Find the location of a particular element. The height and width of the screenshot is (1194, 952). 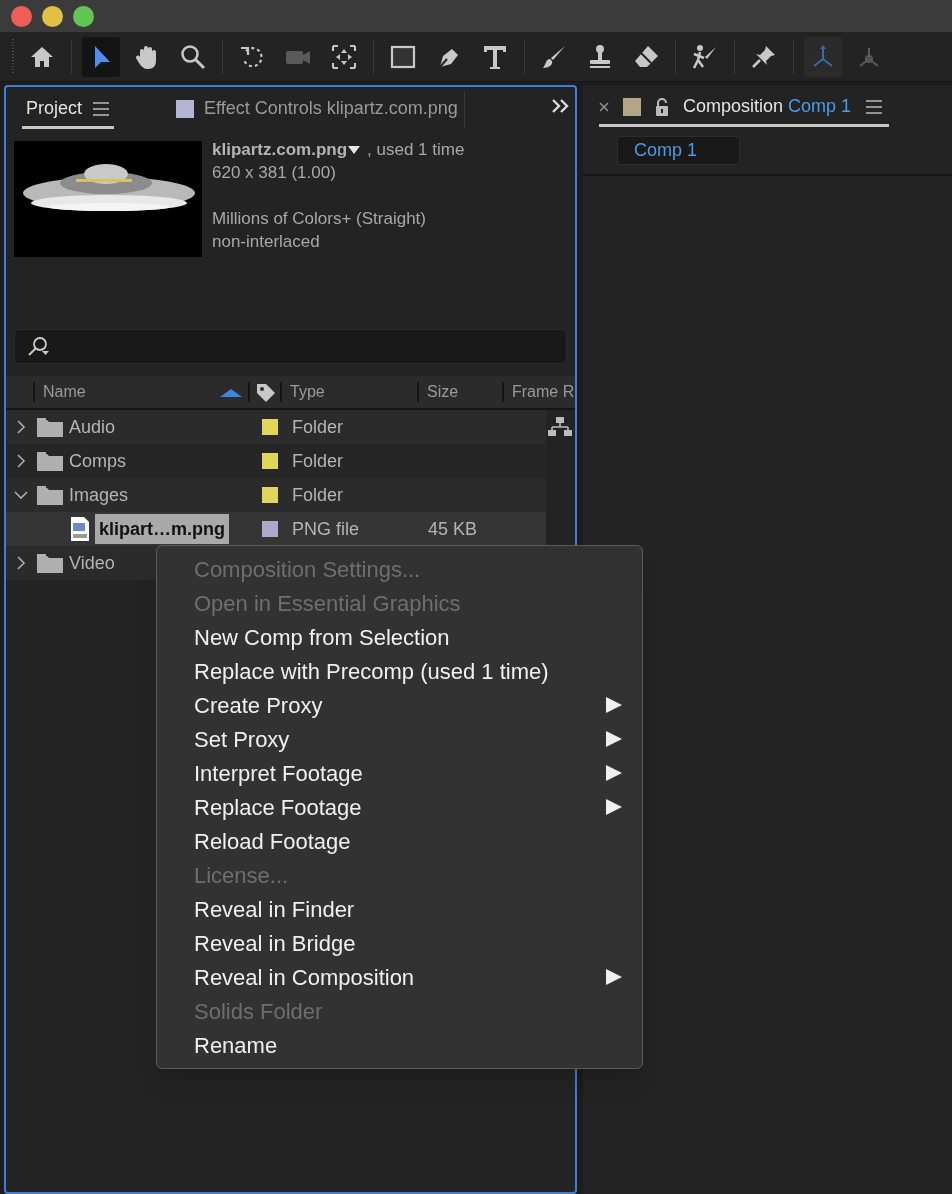

list-row: Audio Folder is located at coordinates (276, 427).